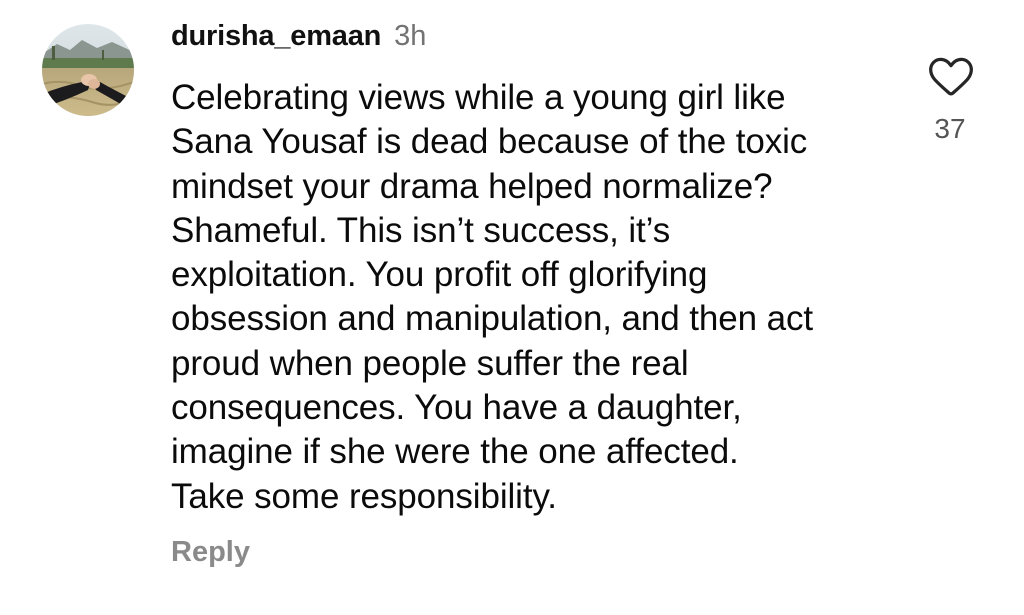  Describe the element at coordinates (439, 275) in the screenshot. I see `comment-text-line: exploitation. You profit off glorifying` at that location.